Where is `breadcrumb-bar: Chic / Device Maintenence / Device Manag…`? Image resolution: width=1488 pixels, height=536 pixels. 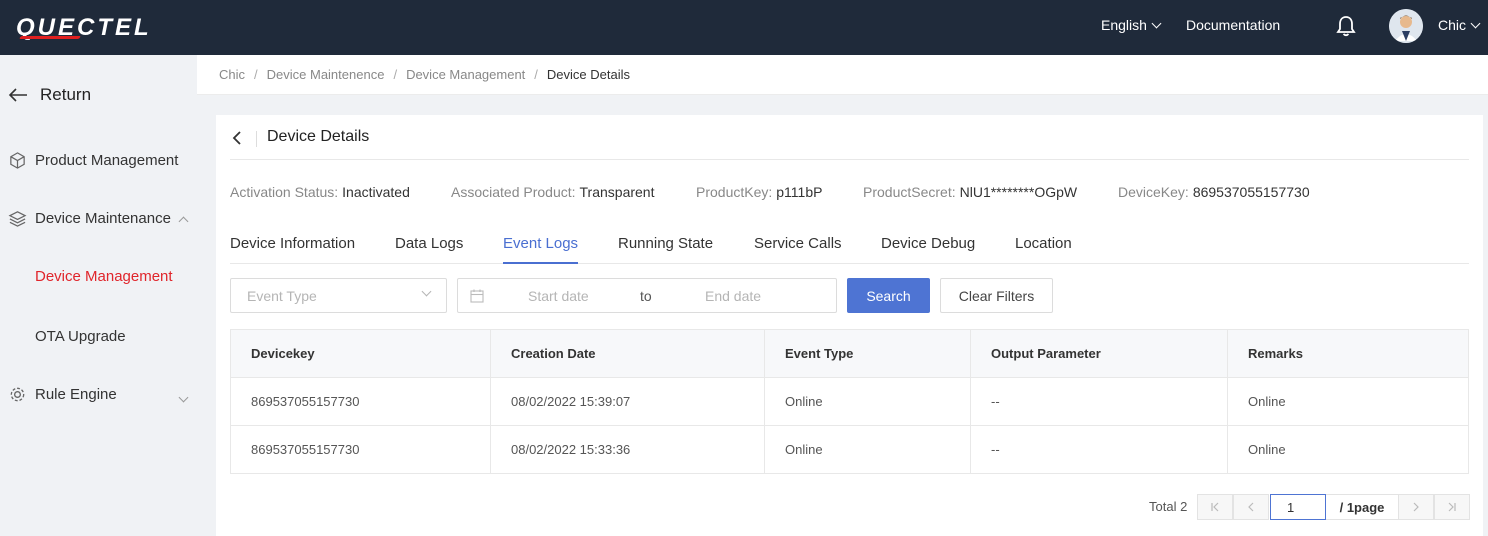
breadcrumb-bar: Chic / Device Maintenence / Device Manag… is located at coordinates (842, 75).